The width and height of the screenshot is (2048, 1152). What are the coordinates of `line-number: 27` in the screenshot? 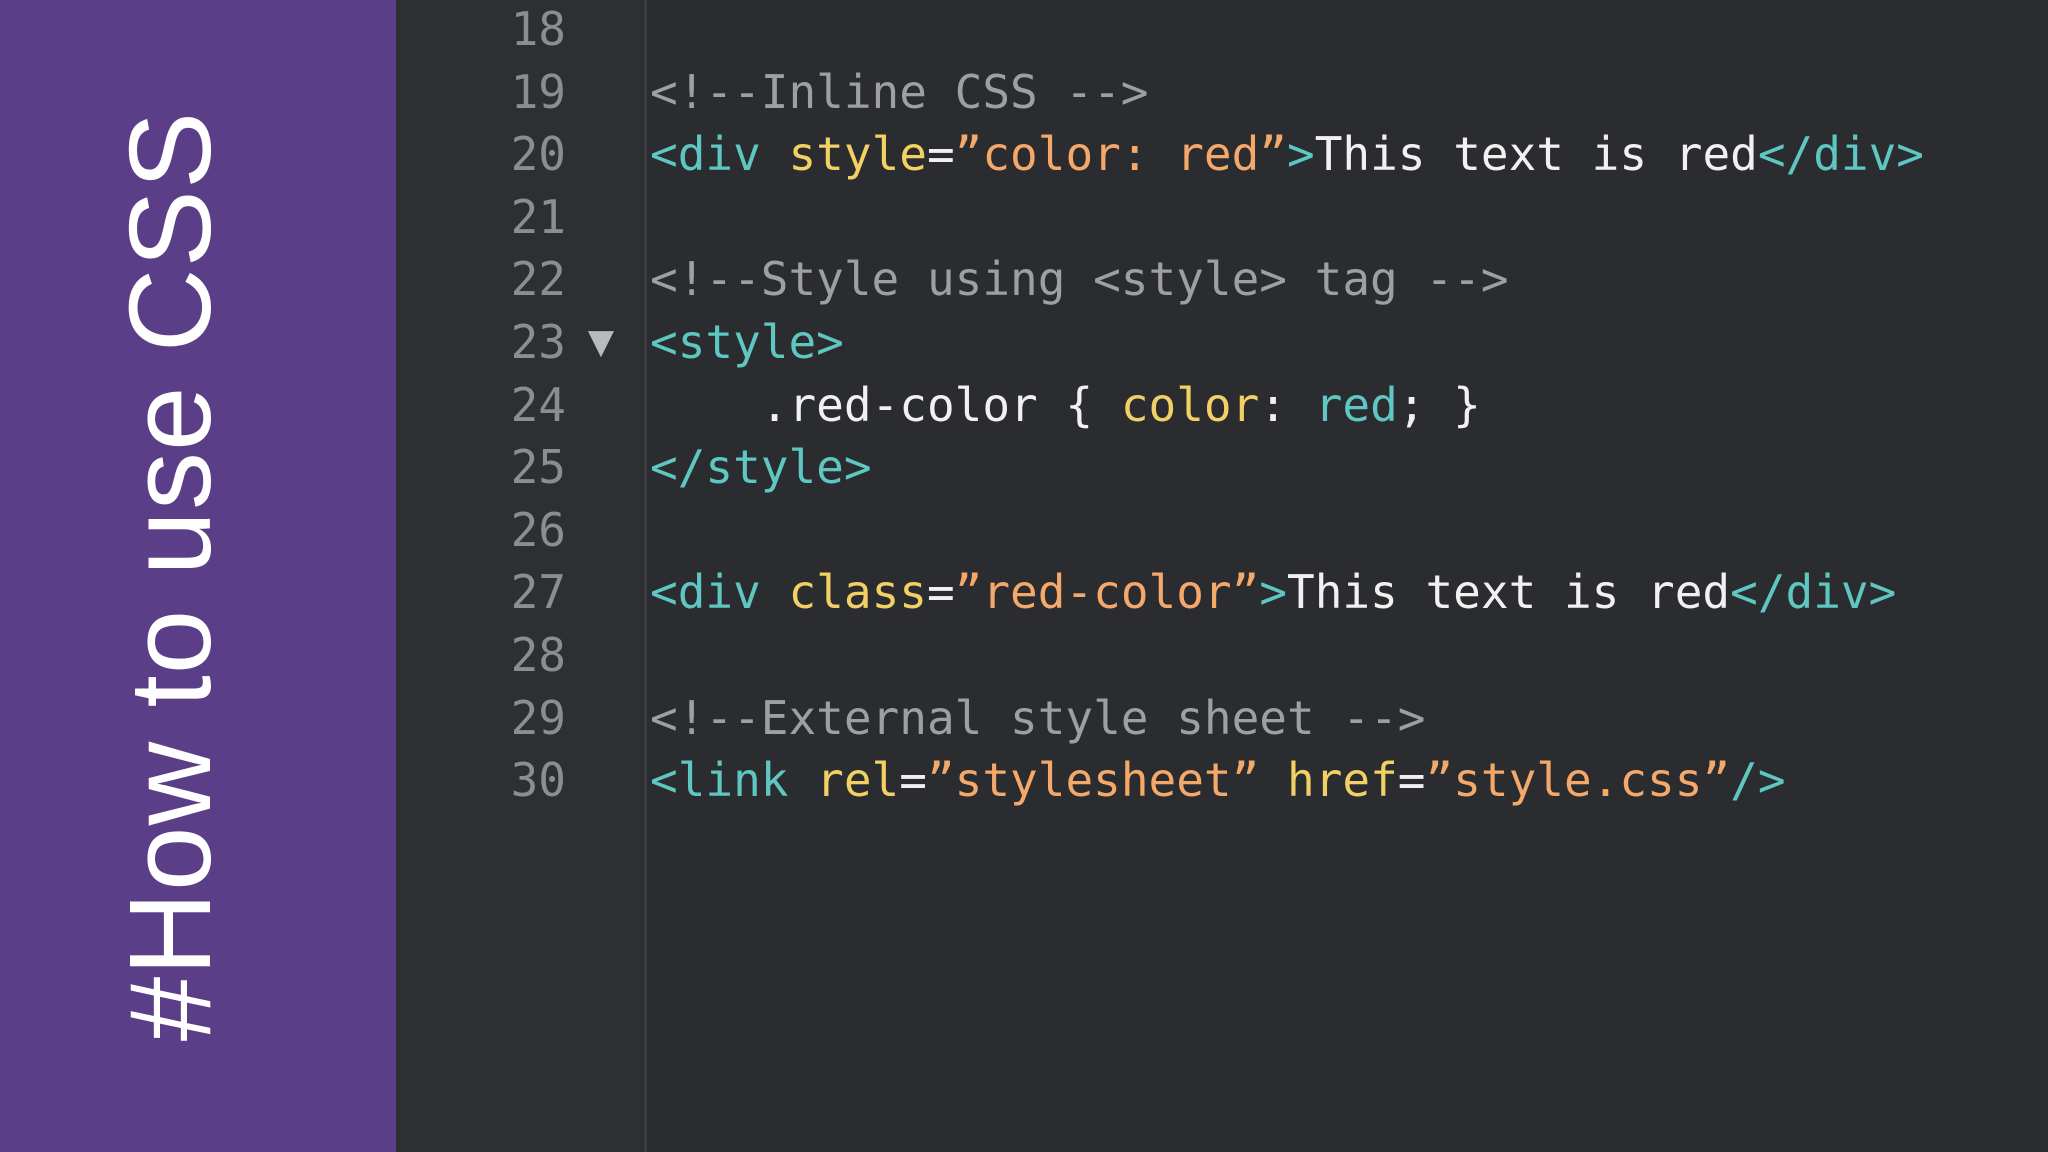 It's located at (538, 592).